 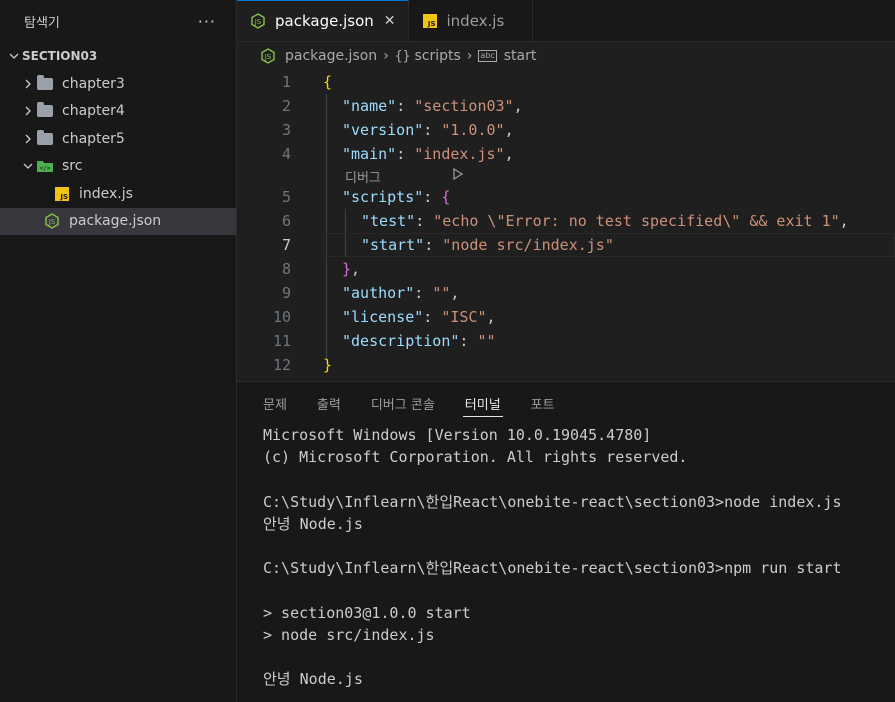 What do you see at coordinates (275, 403) in the screenshot?
I see `tab-problems: 문제` at bounding box center [275, 403].